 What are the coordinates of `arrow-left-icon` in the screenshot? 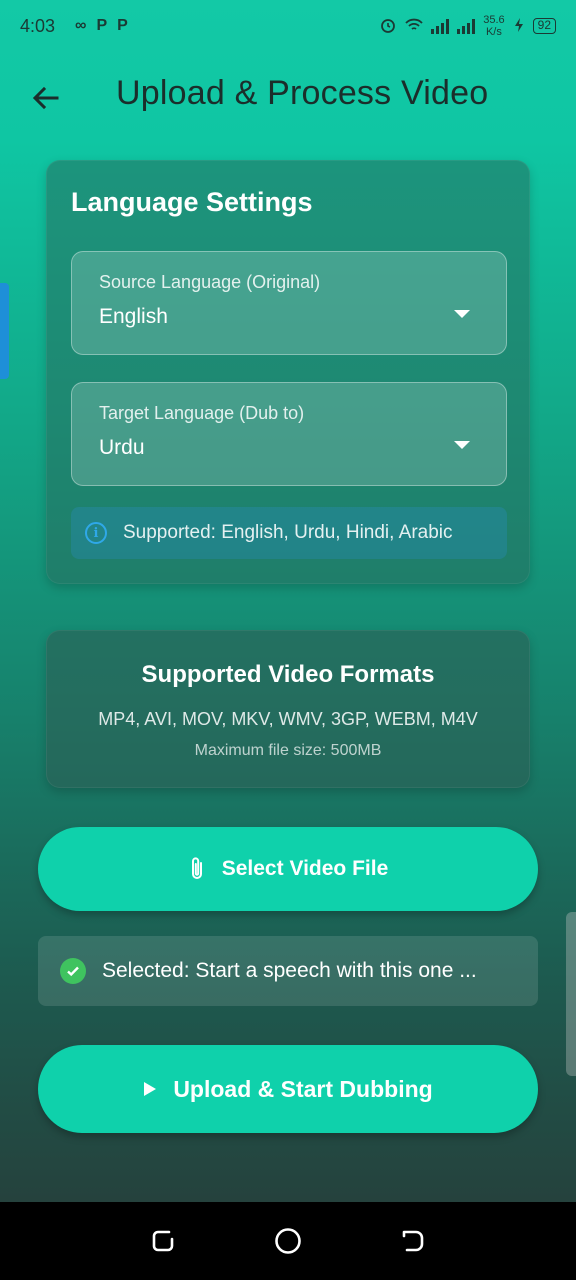 It's located at (45, 98).